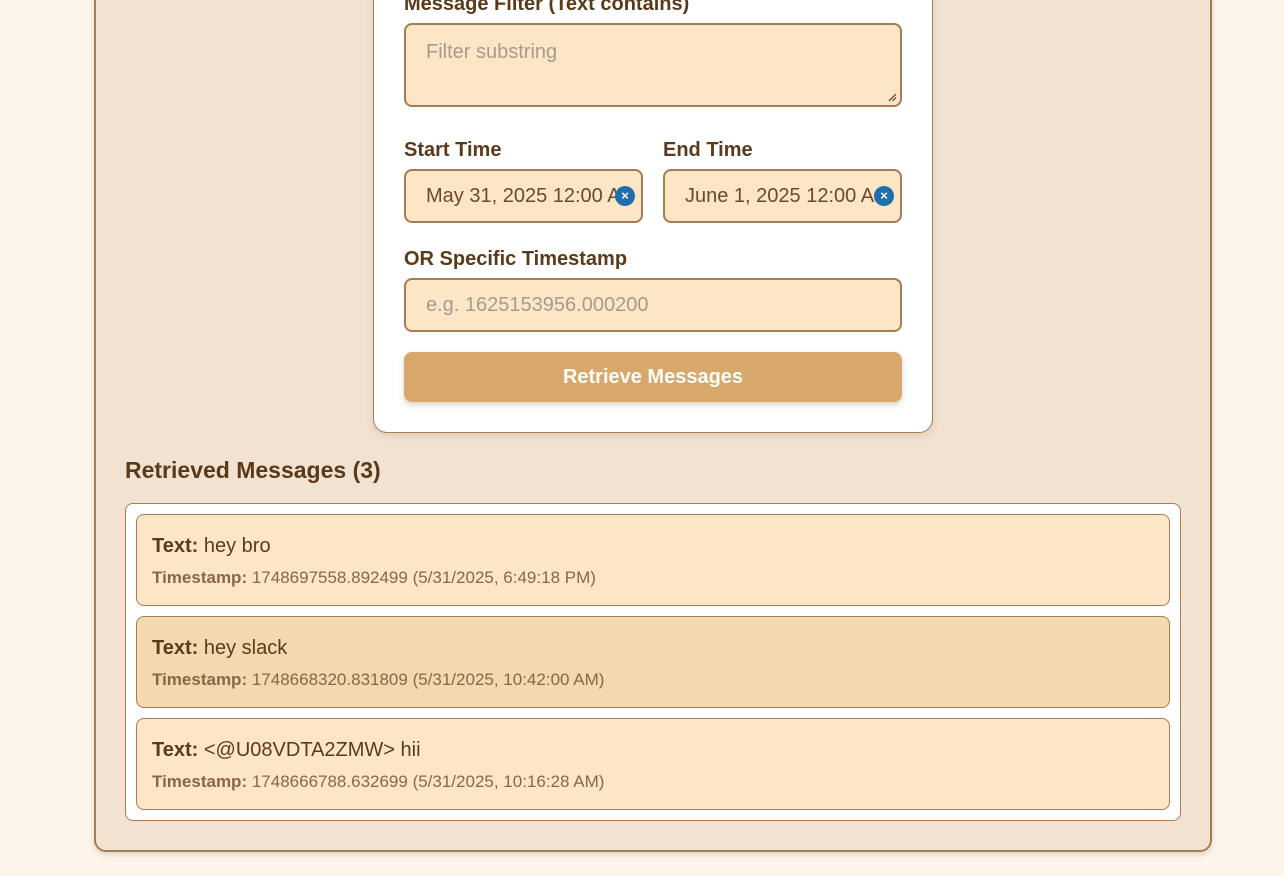  Describe the element at coordinates (516, 259) in the screenshot. I see `specific-timestamp-label: OR Specific Timestamp` at that location.